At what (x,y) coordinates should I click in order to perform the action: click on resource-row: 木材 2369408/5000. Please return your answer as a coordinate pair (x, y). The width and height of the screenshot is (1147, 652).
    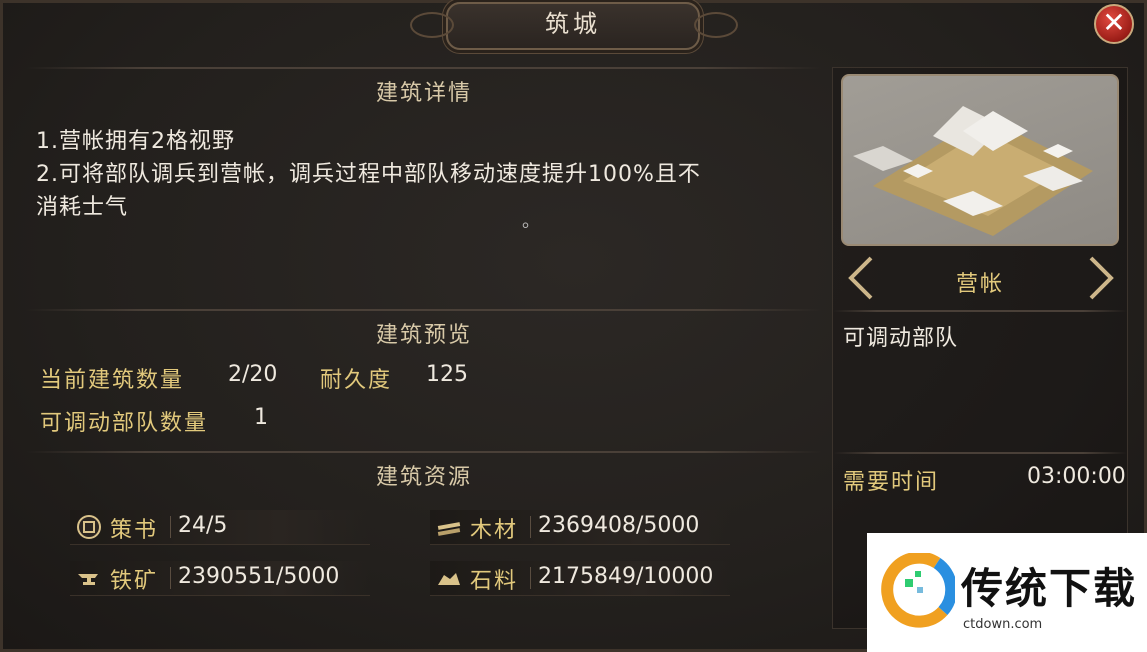
    Looking at the image, I should click on (580, 527).